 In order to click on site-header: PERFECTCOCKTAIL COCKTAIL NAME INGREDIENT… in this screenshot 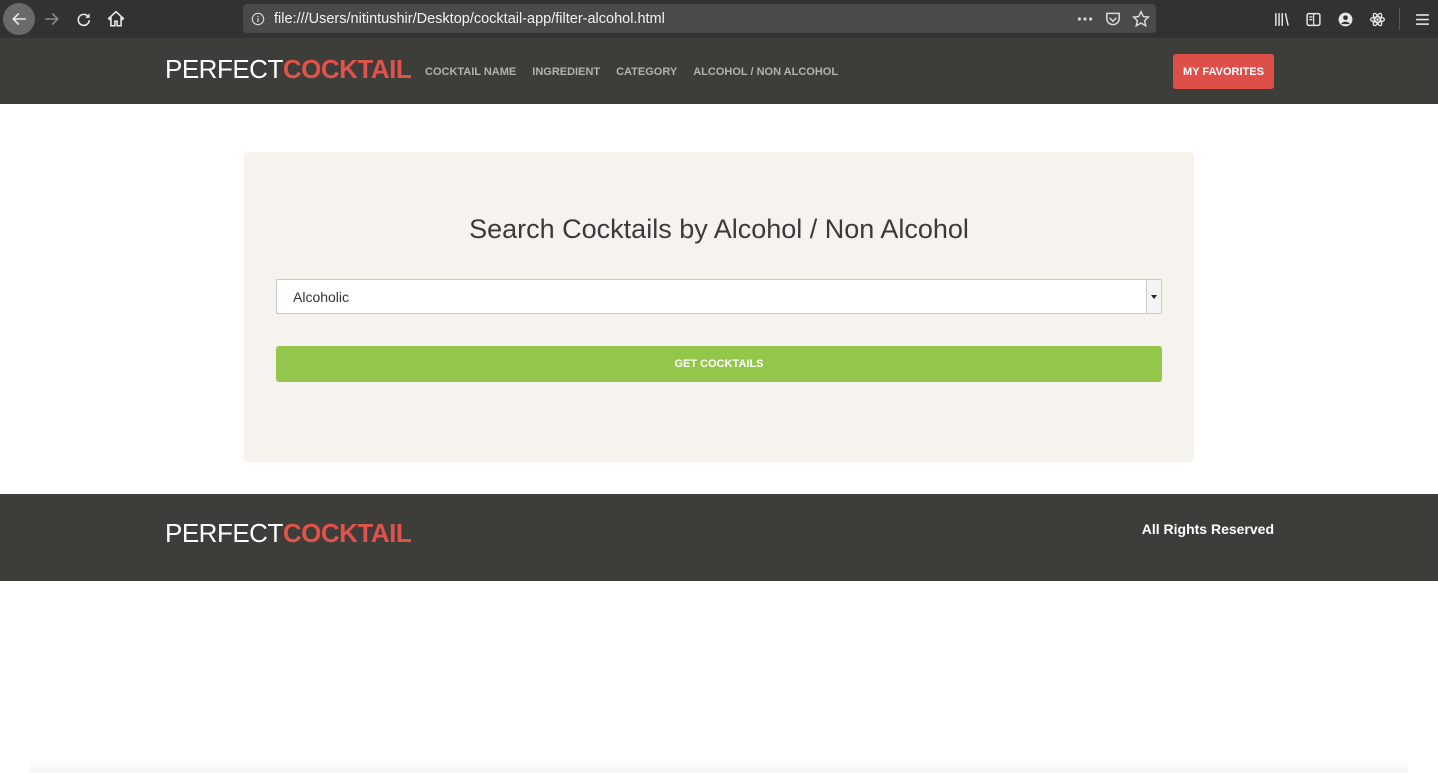, I will do `click(719, 71)`.